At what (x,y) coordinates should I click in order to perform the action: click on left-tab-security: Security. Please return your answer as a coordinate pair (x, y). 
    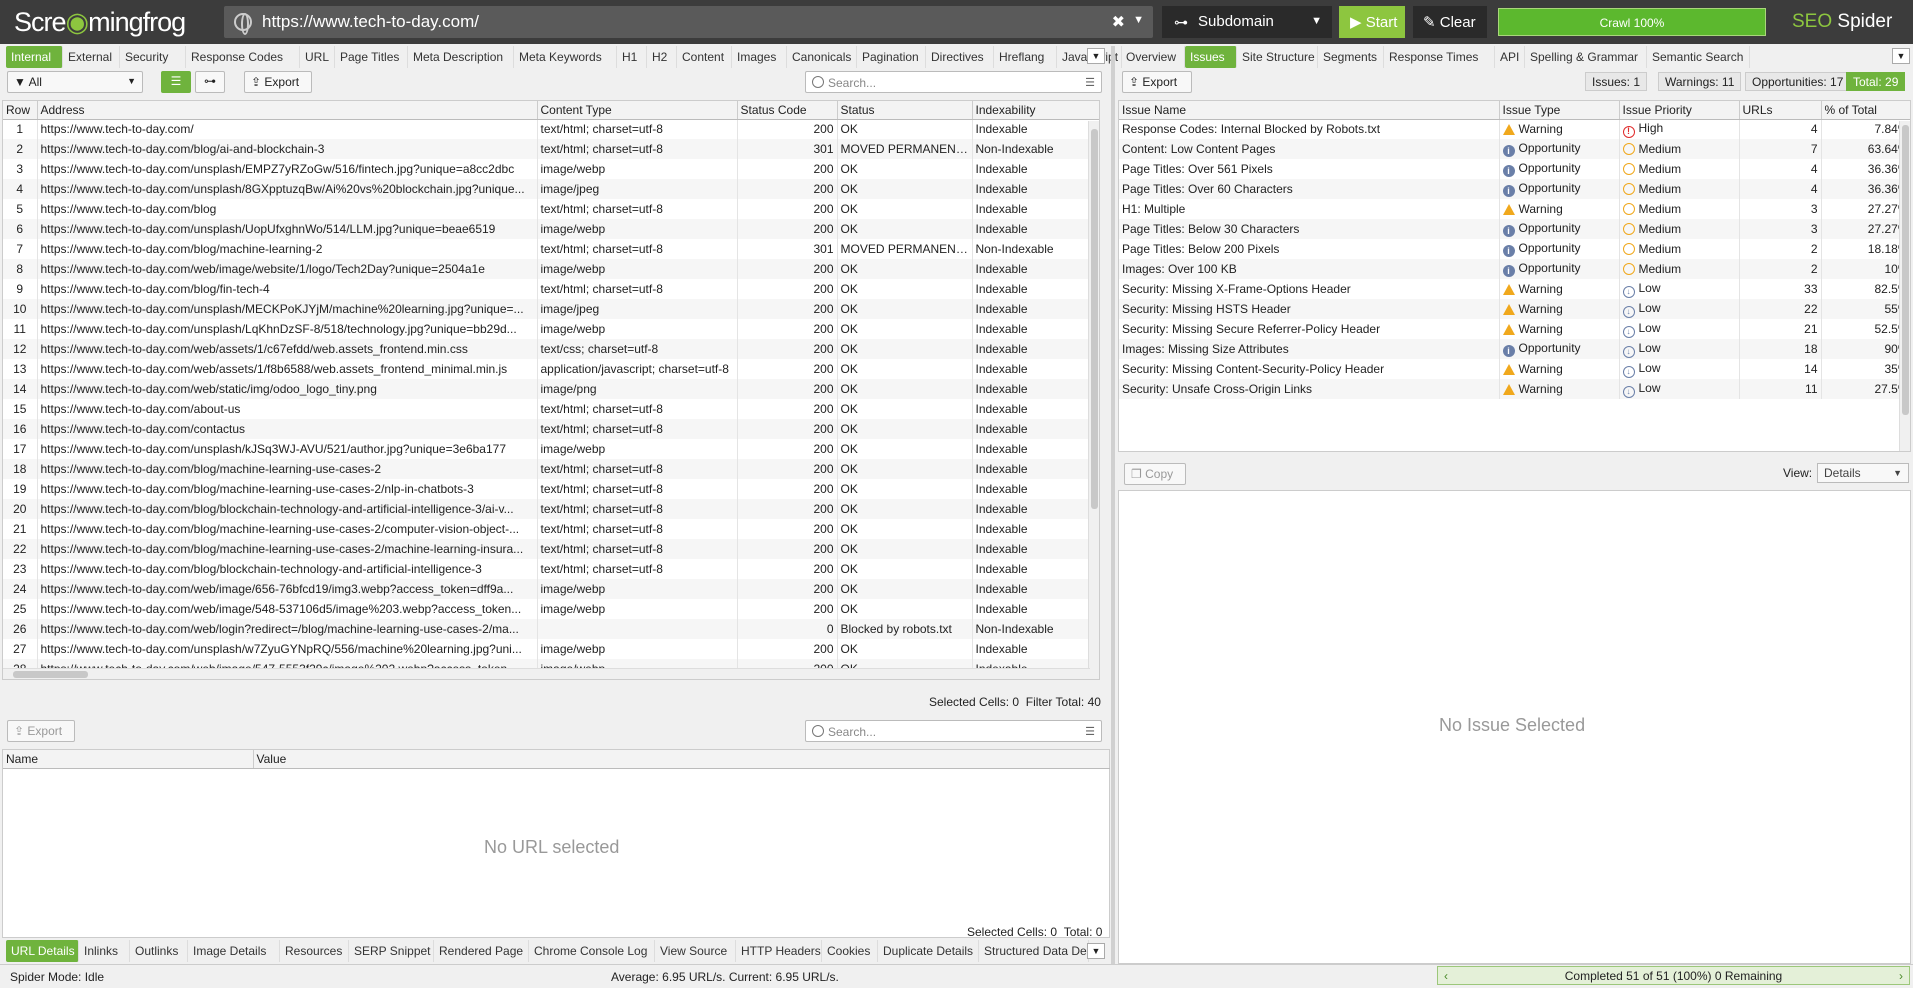
    Looking at the image, I should click on (153, 57).